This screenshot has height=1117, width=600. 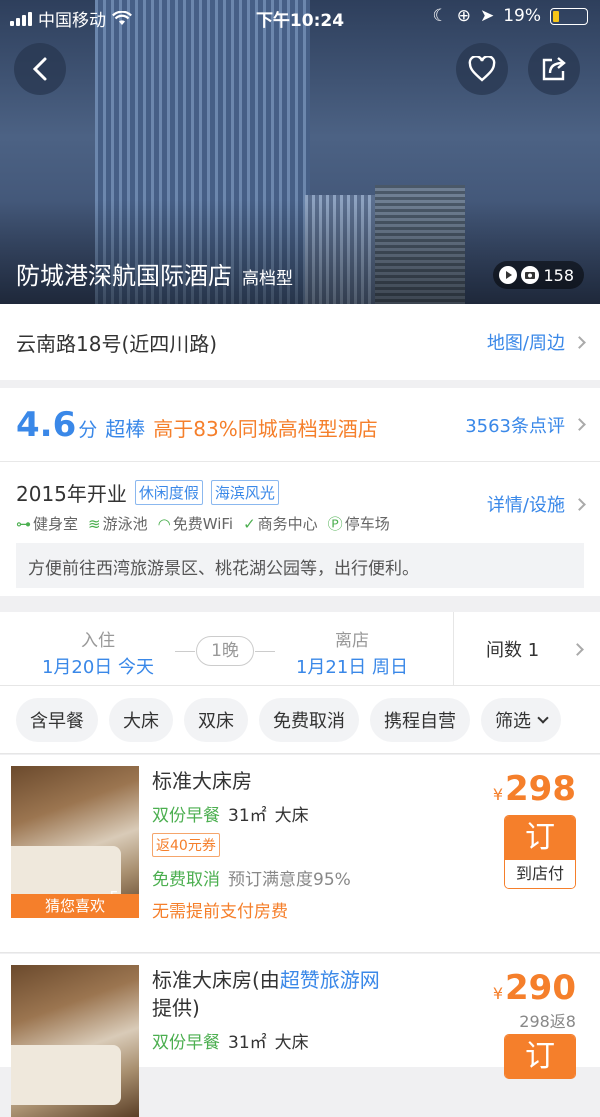 I want to click on photo-count: 158, so click(x=558, y=275).